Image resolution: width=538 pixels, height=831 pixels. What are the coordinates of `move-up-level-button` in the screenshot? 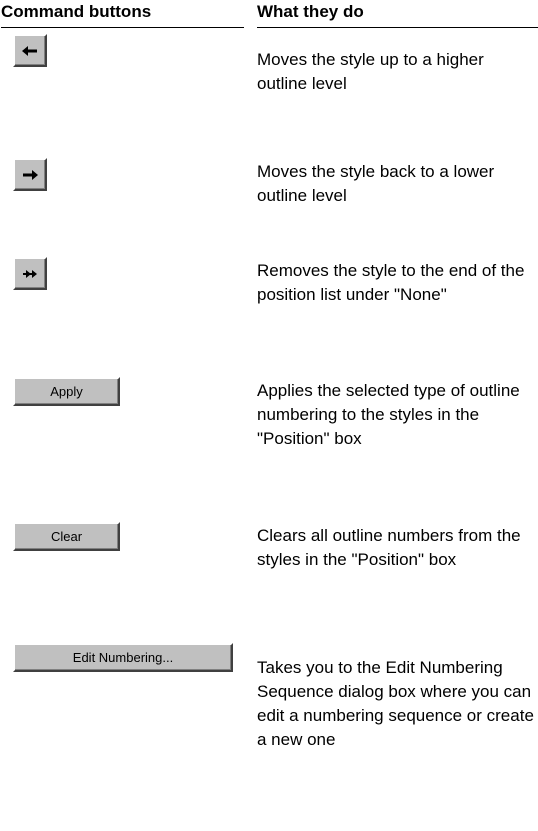 It's located at (30, 50).